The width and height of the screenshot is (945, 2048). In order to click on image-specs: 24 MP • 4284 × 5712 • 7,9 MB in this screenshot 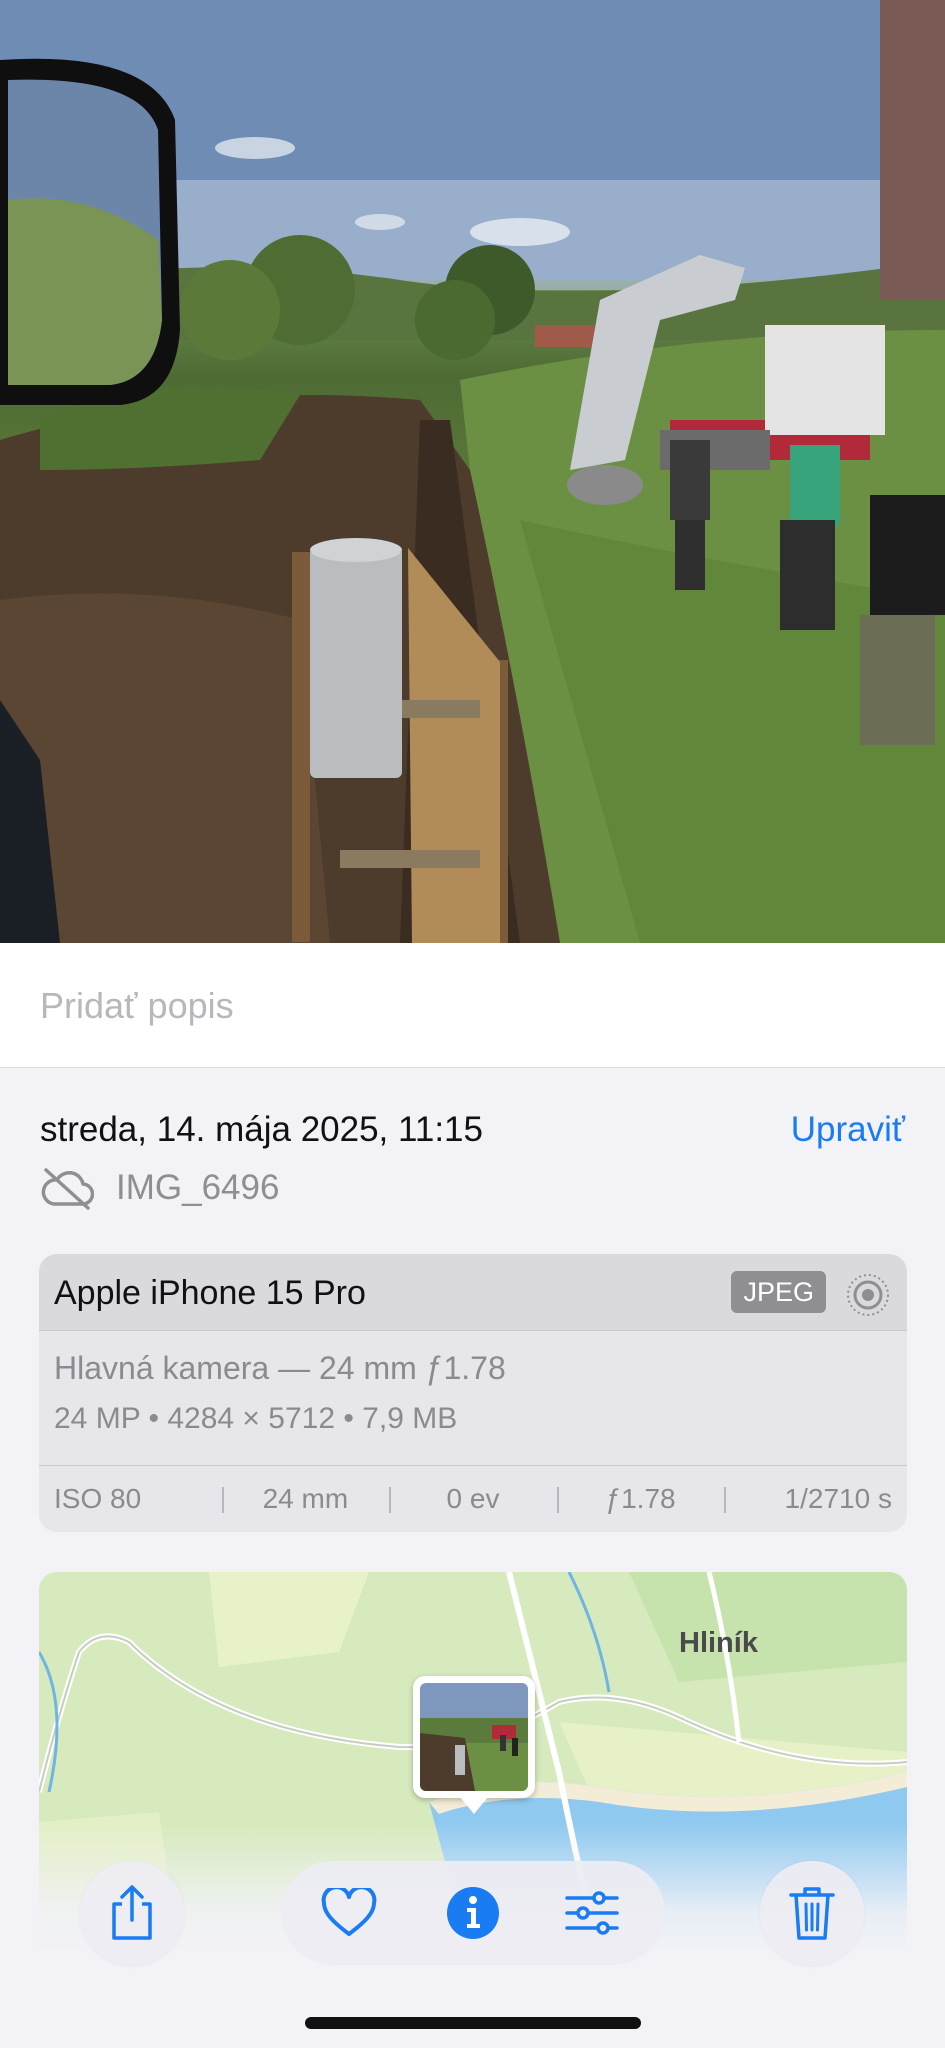, I will do `click(256, 1418)`.